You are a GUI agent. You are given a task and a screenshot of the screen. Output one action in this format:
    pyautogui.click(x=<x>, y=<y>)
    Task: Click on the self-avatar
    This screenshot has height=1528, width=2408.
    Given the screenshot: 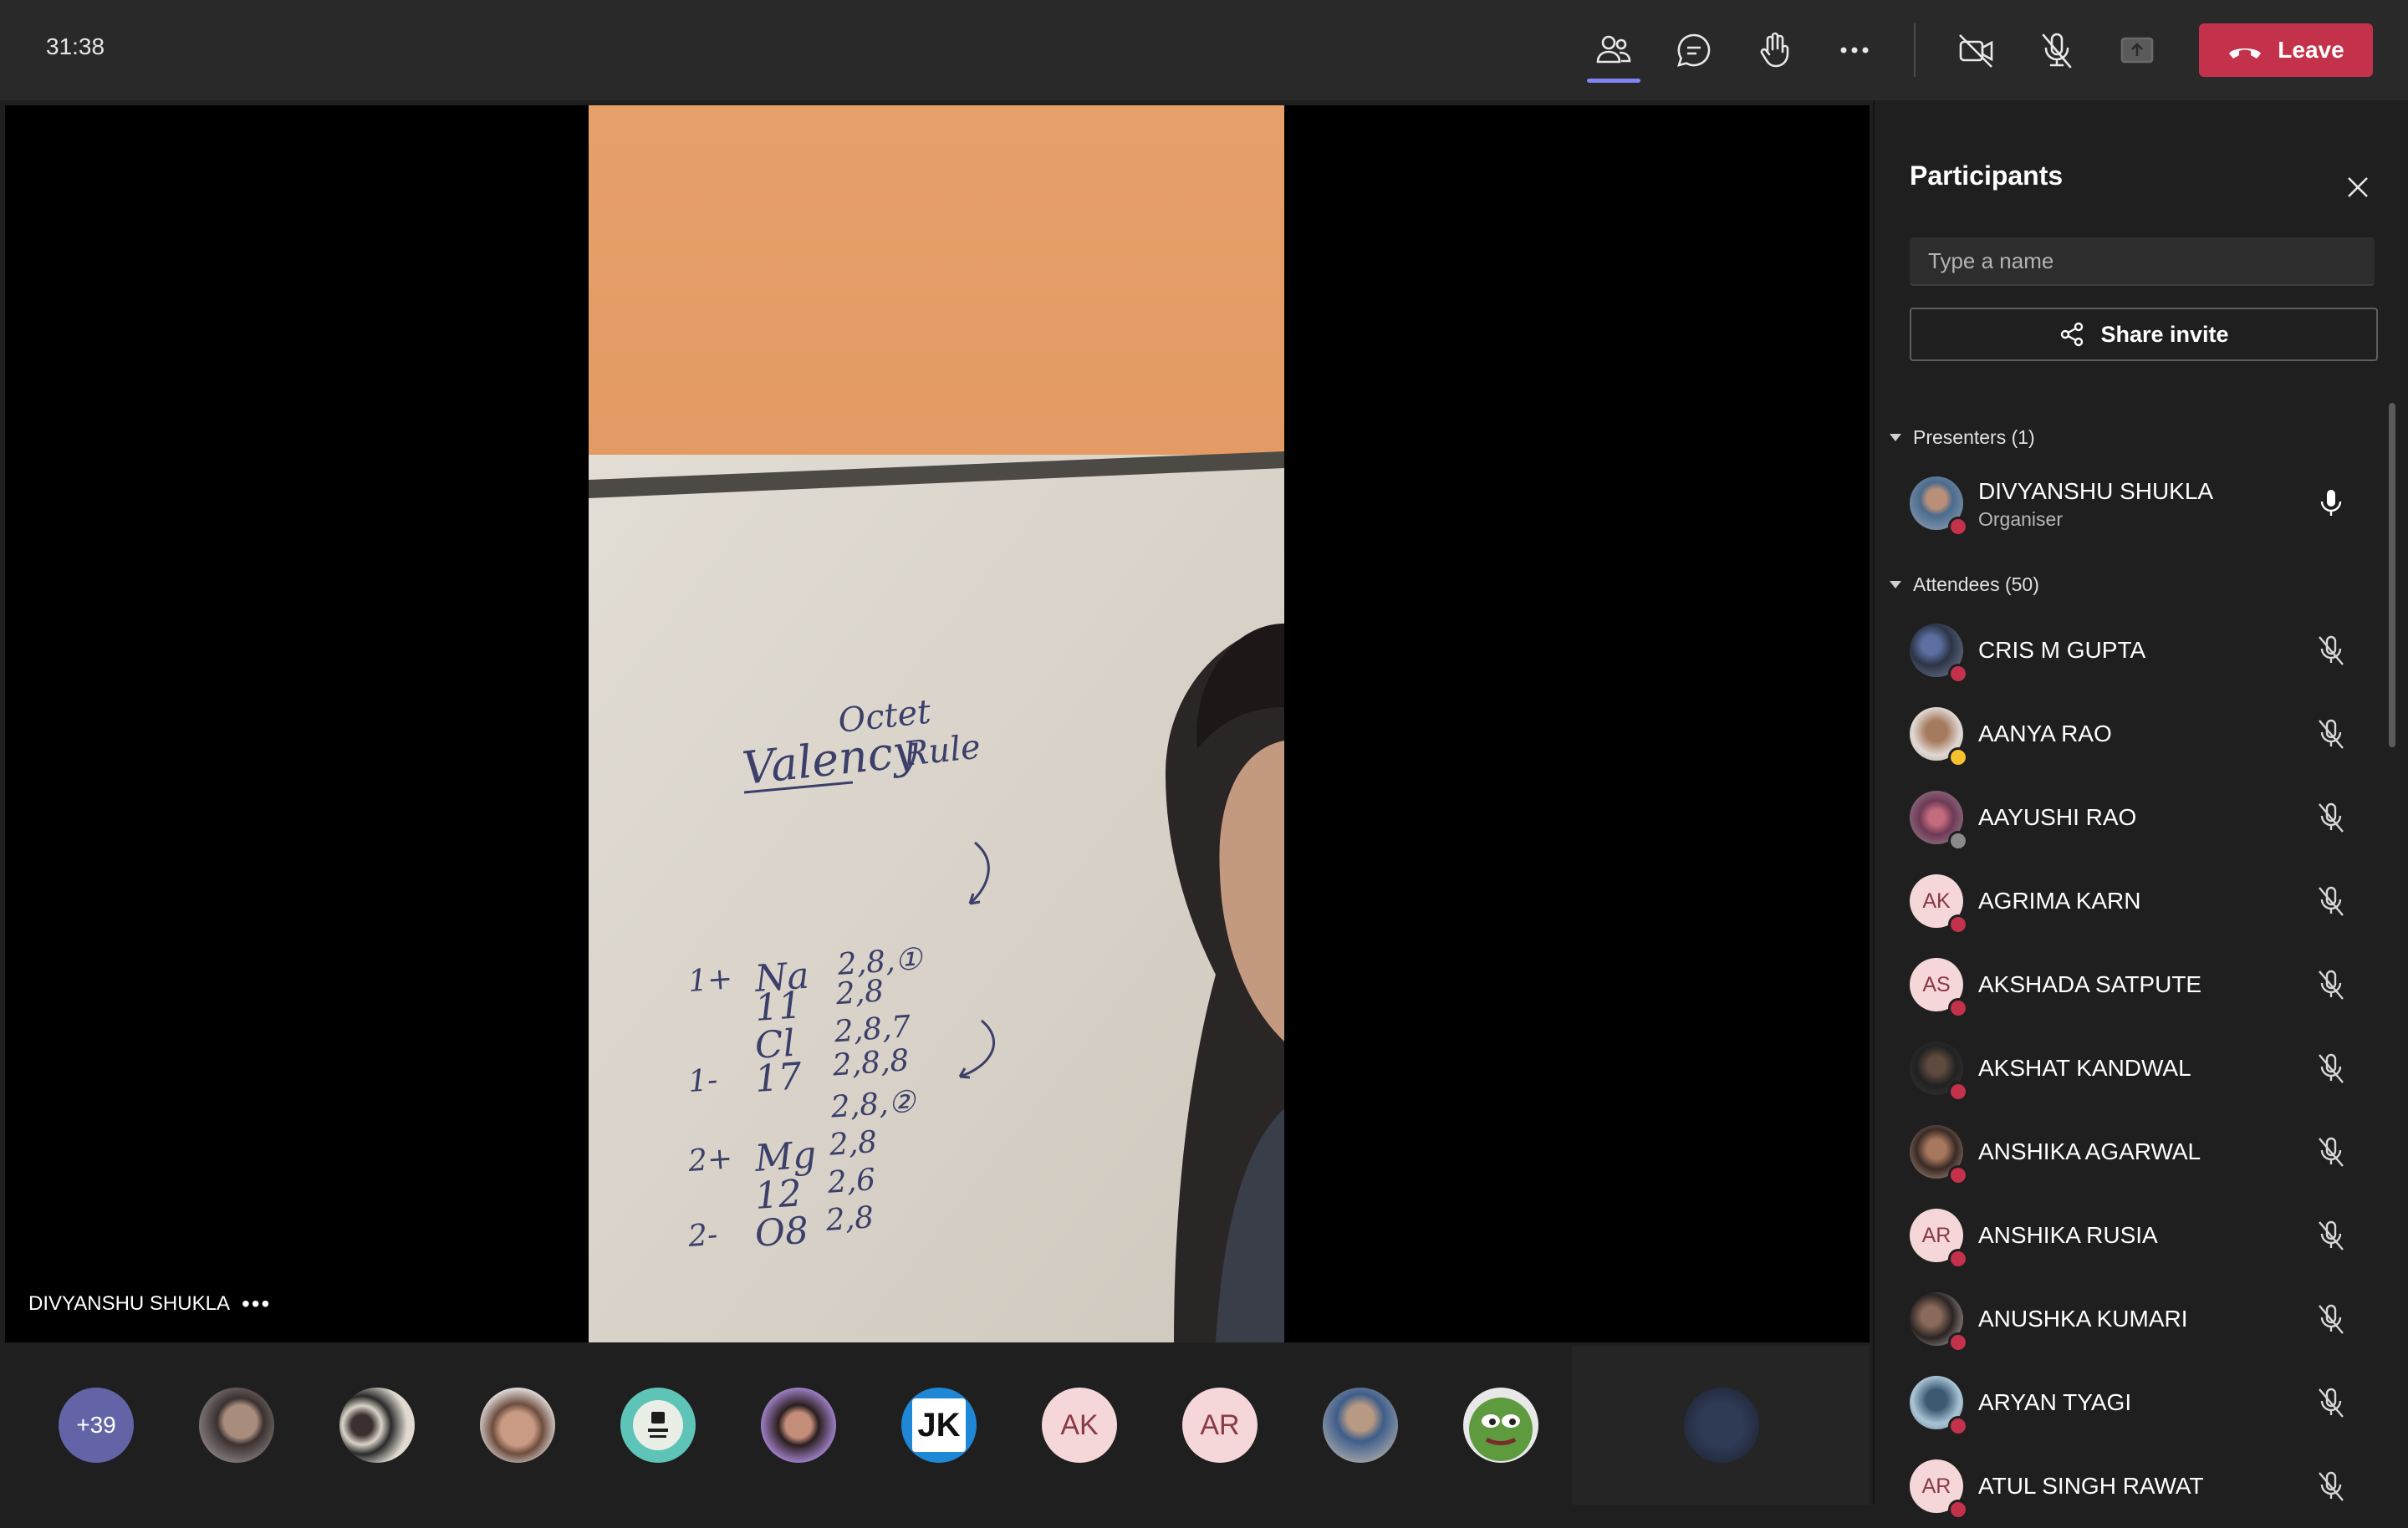 What is the action you would take?
    pyautogui.click(x=1722, y=1426)
    